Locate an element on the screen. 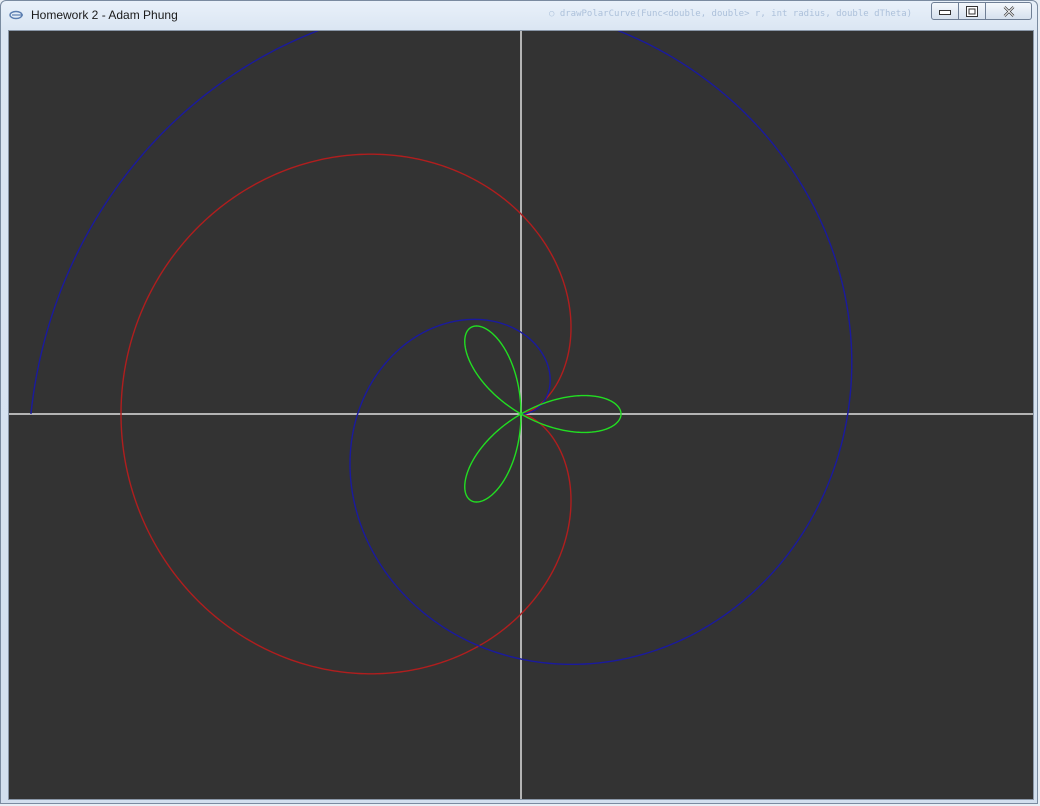  minimize-icon is located at coordinates (945, 12).